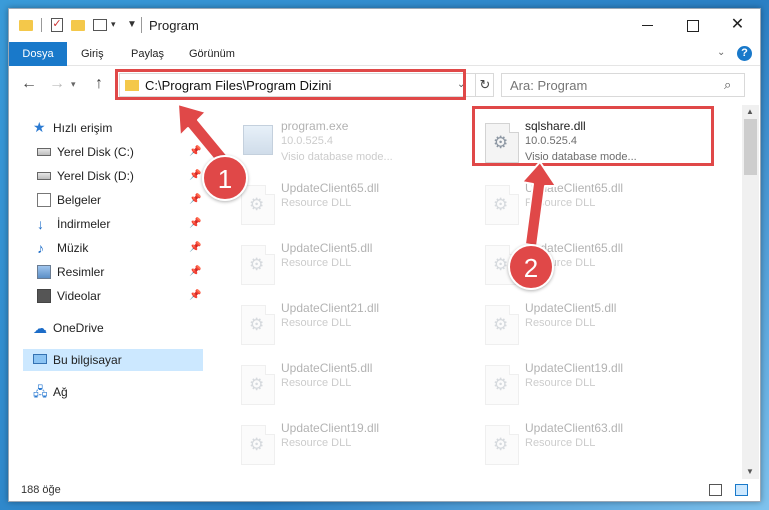  I want to click on nav-label: Müzik, so click(73, 248).